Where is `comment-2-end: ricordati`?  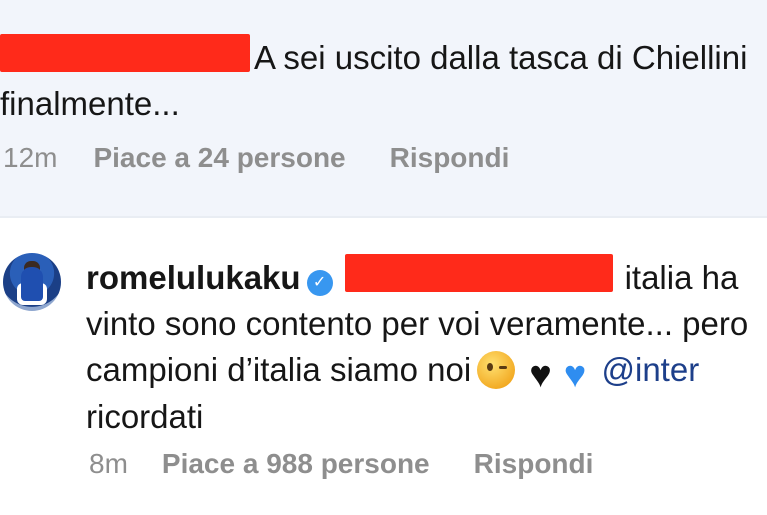 comment-2-end: ricordati is located at coordinates (145, 416).